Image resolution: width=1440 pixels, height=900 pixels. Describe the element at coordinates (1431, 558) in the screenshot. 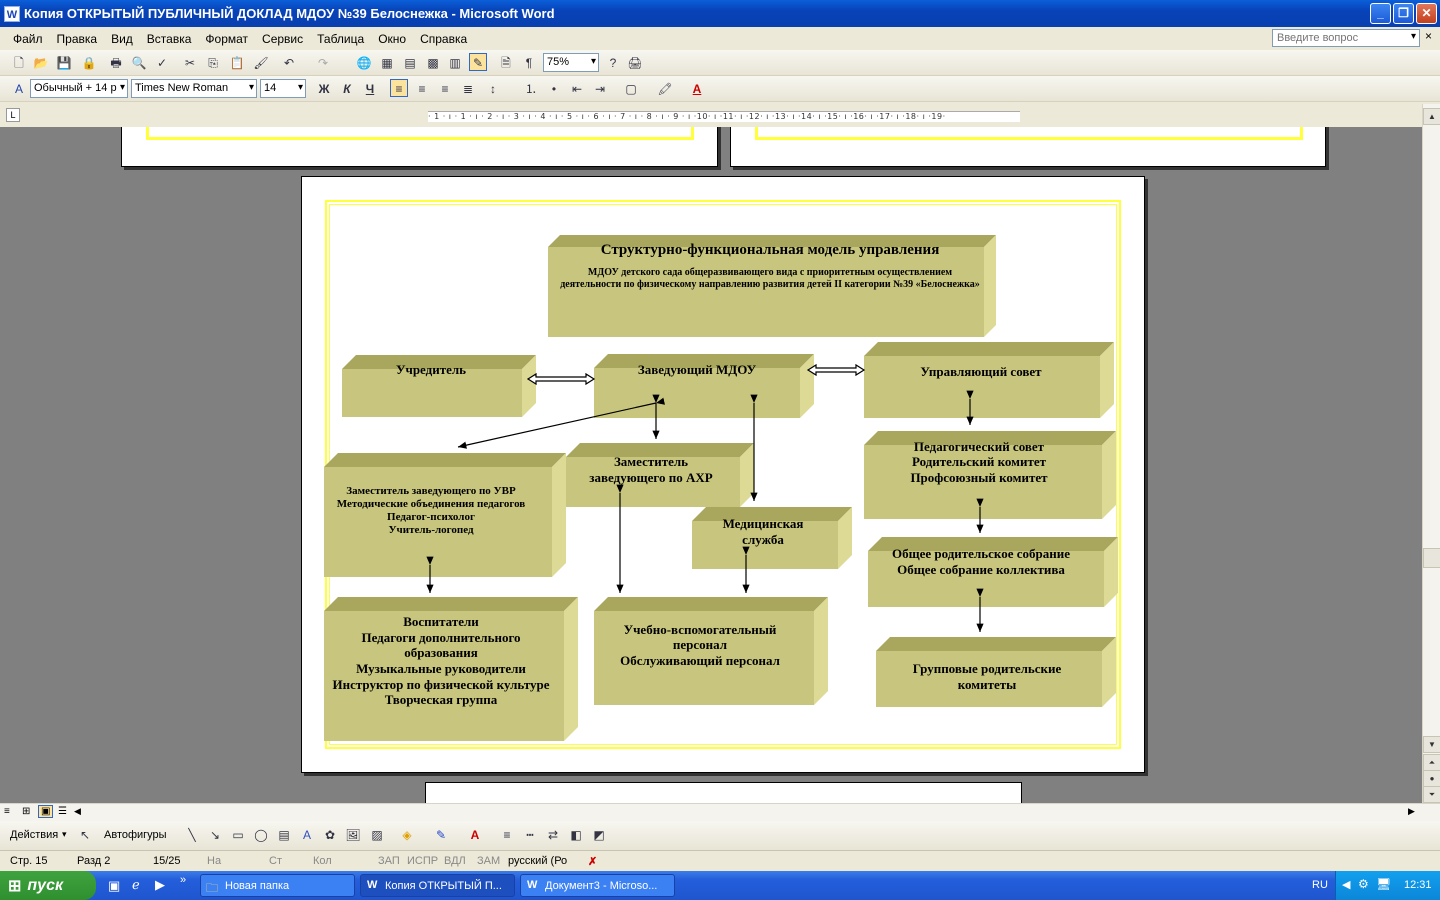

I see `scroll-thumb` at that location.